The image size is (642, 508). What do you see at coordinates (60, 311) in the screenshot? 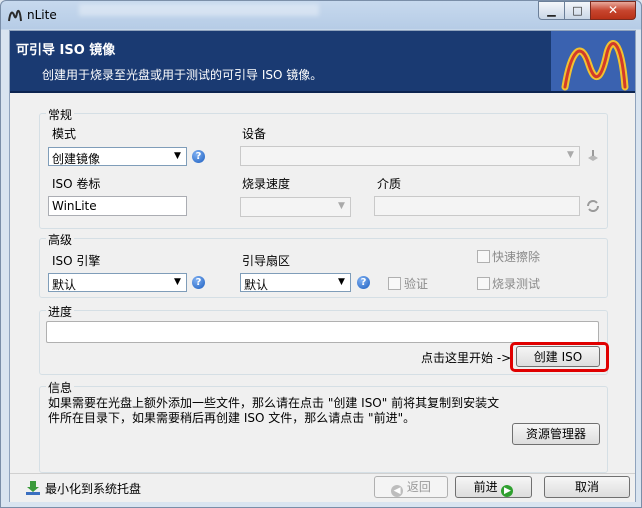
I see `progress-legend: 进度` at bounding box center [60, 311].